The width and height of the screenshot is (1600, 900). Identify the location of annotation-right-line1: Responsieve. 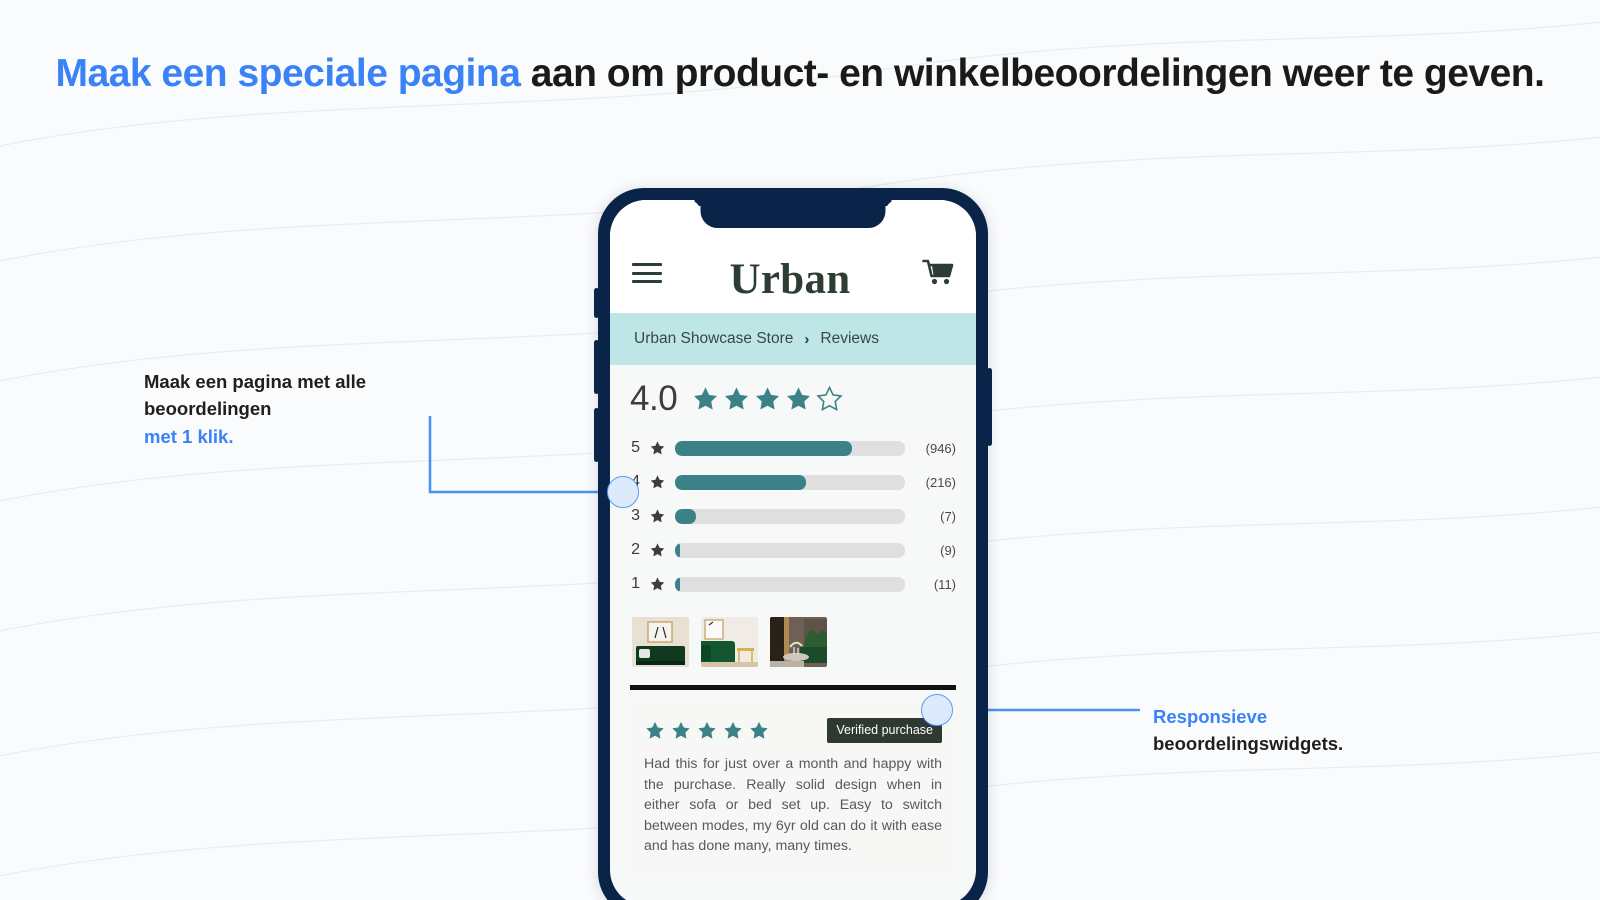
(1210, 716).